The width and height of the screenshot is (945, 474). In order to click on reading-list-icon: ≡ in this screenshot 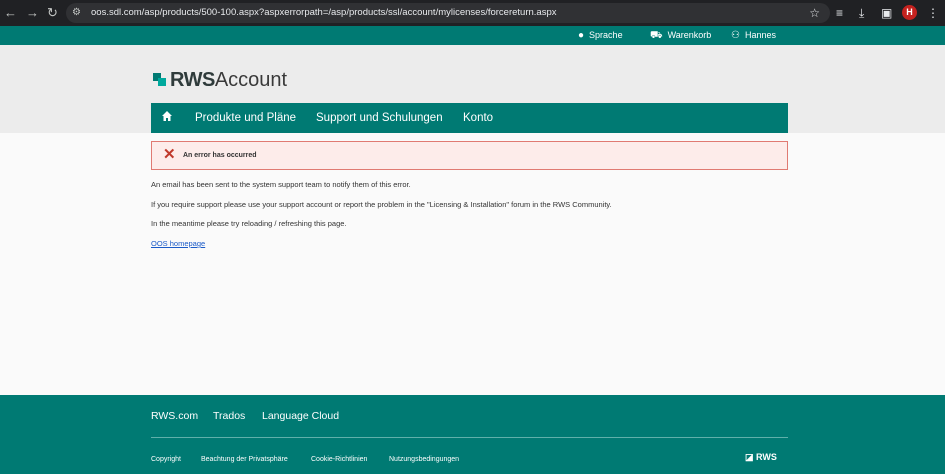, I will do `click(839, 13)`.